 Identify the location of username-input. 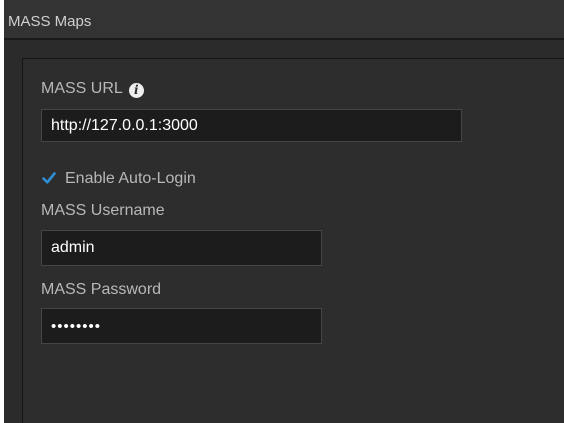
(181, 248).